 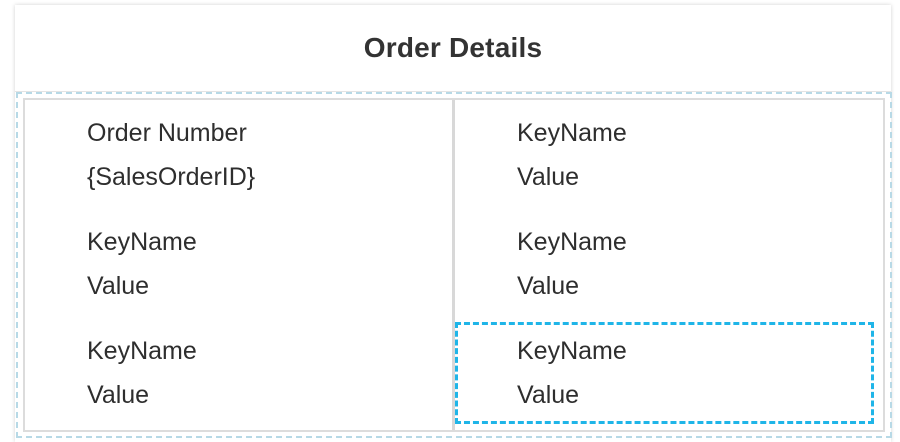 I want to click on page-title: Order Details, so click(x=453, y=47).